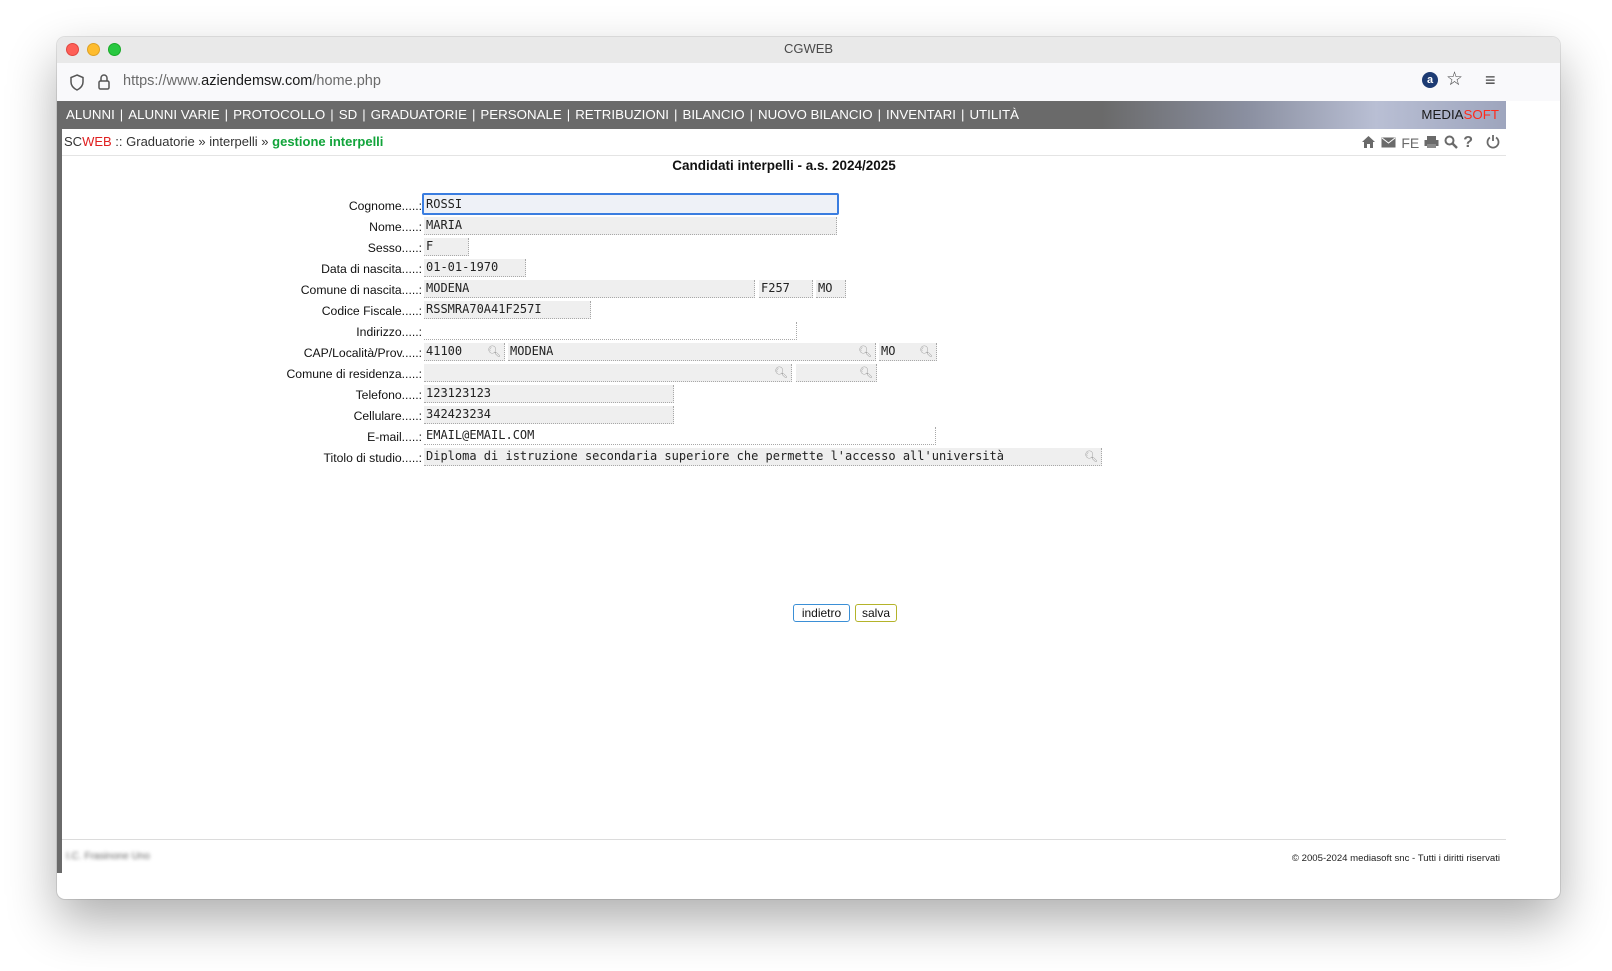 This screenshot has width=1612, height=971. I want to click on toolbar-icons: FE ?, so click(1430, 143).